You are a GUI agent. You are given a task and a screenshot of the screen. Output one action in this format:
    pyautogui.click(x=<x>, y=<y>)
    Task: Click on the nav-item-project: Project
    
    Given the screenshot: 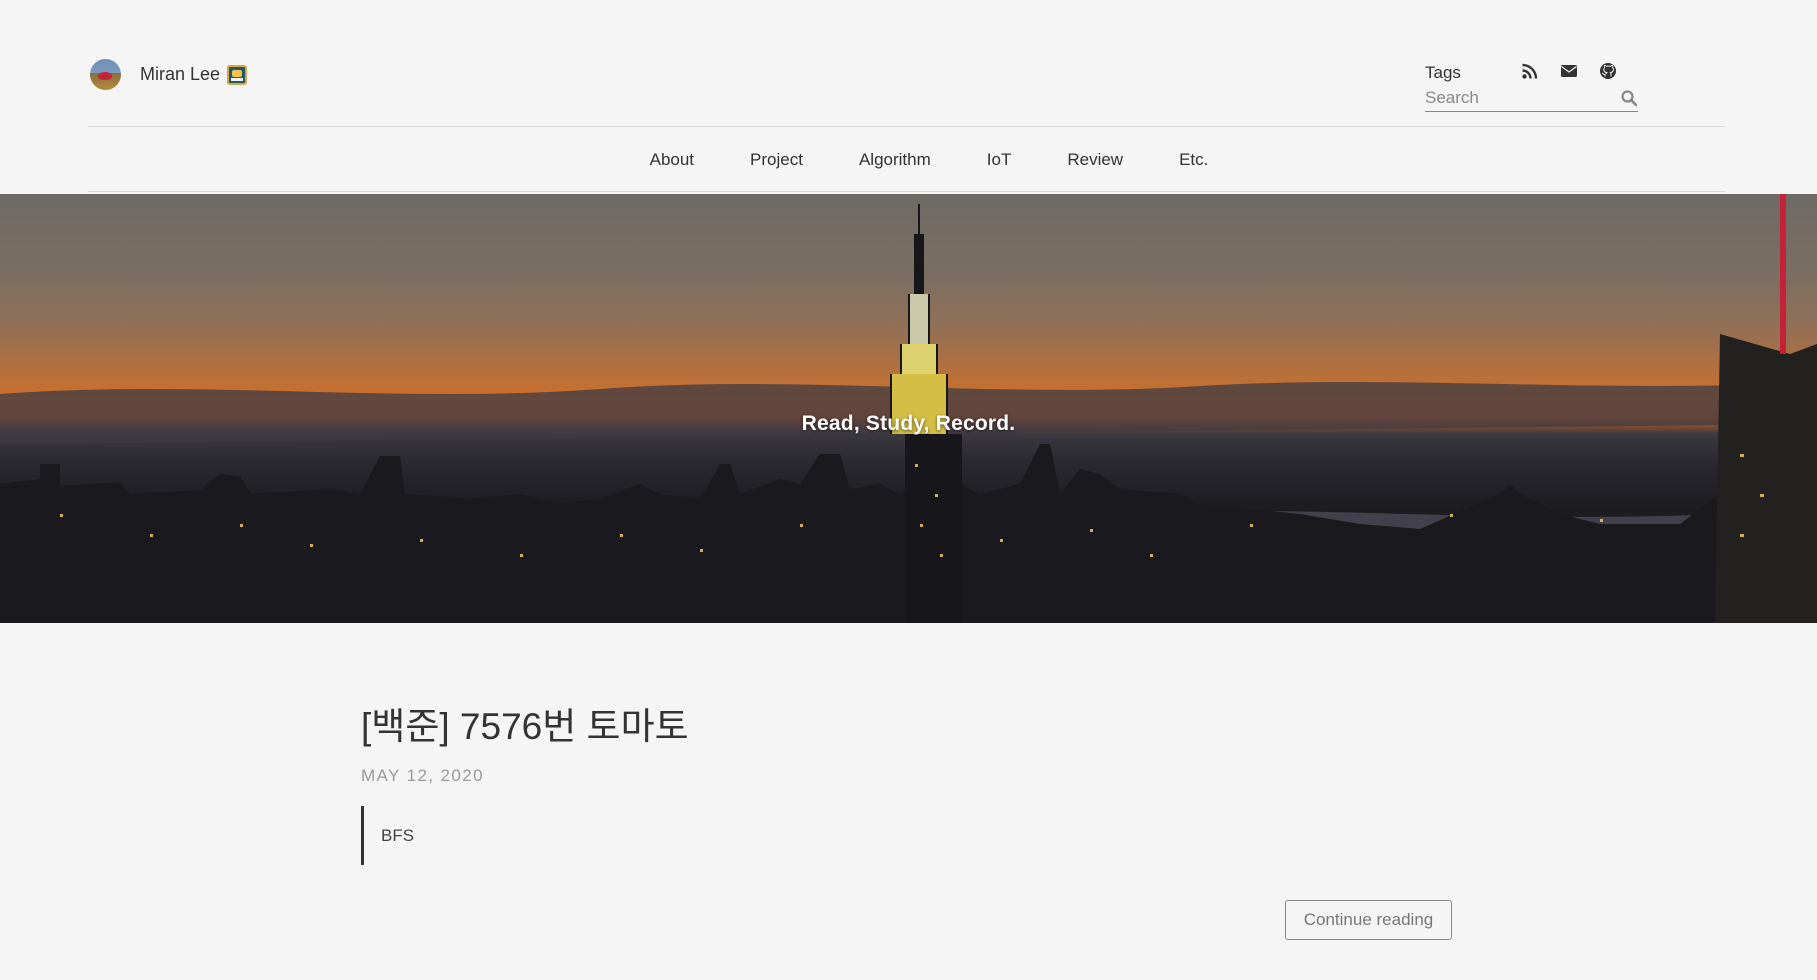 What is the action you would take?
    pyautogui.click(x=776, y=160)
    